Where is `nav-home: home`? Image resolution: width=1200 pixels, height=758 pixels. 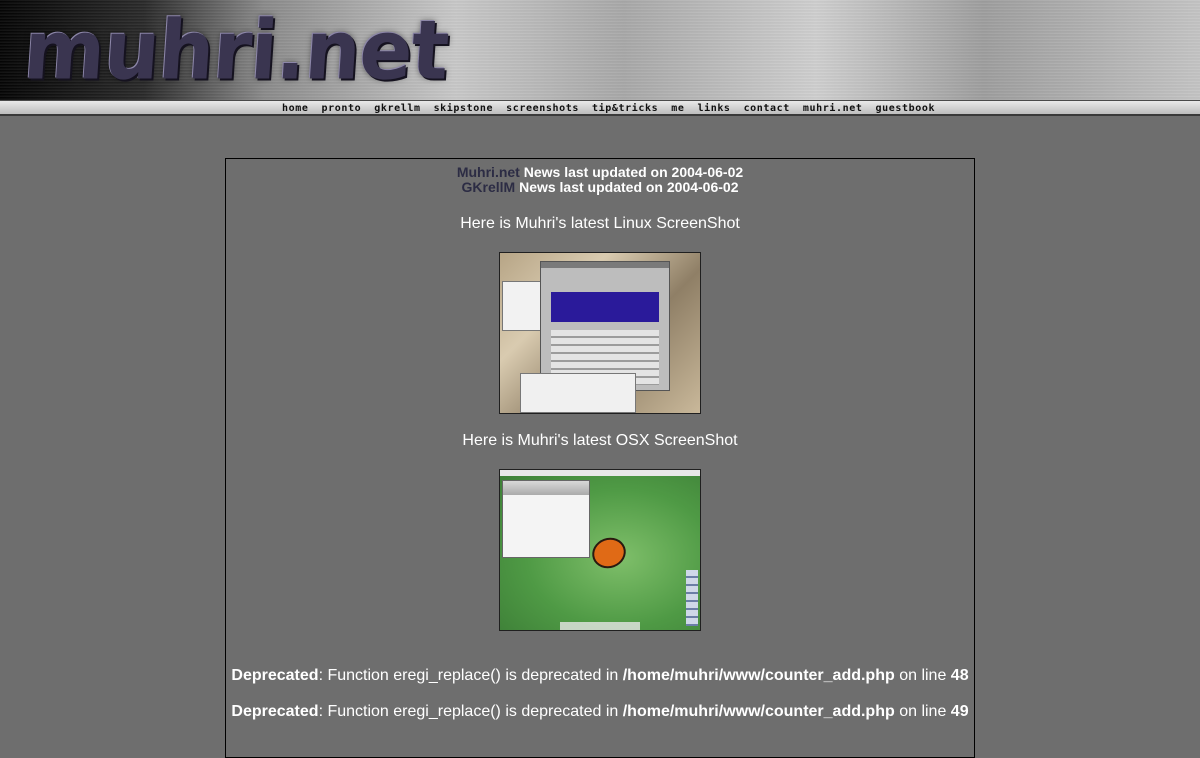
nav-home: home is located at coordinates (295, 108).